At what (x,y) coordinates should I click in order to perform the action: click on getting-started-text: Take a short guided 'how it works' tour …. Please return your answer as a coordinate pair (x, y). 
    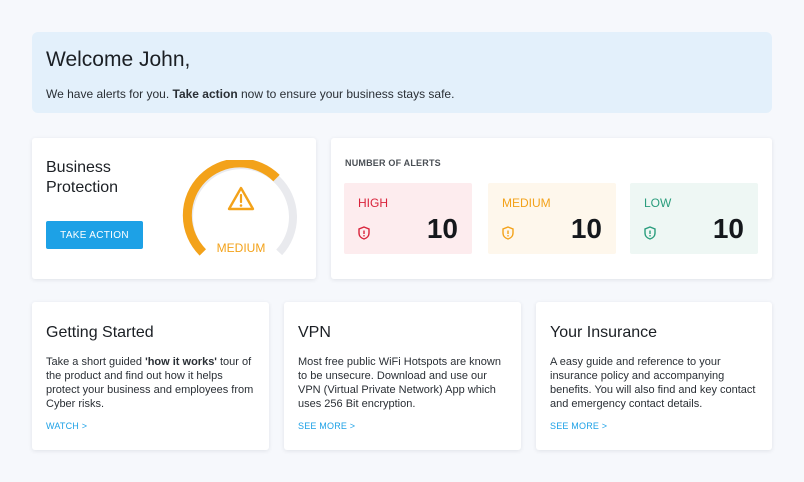
    Looking at the image, I should click on (150, 383).